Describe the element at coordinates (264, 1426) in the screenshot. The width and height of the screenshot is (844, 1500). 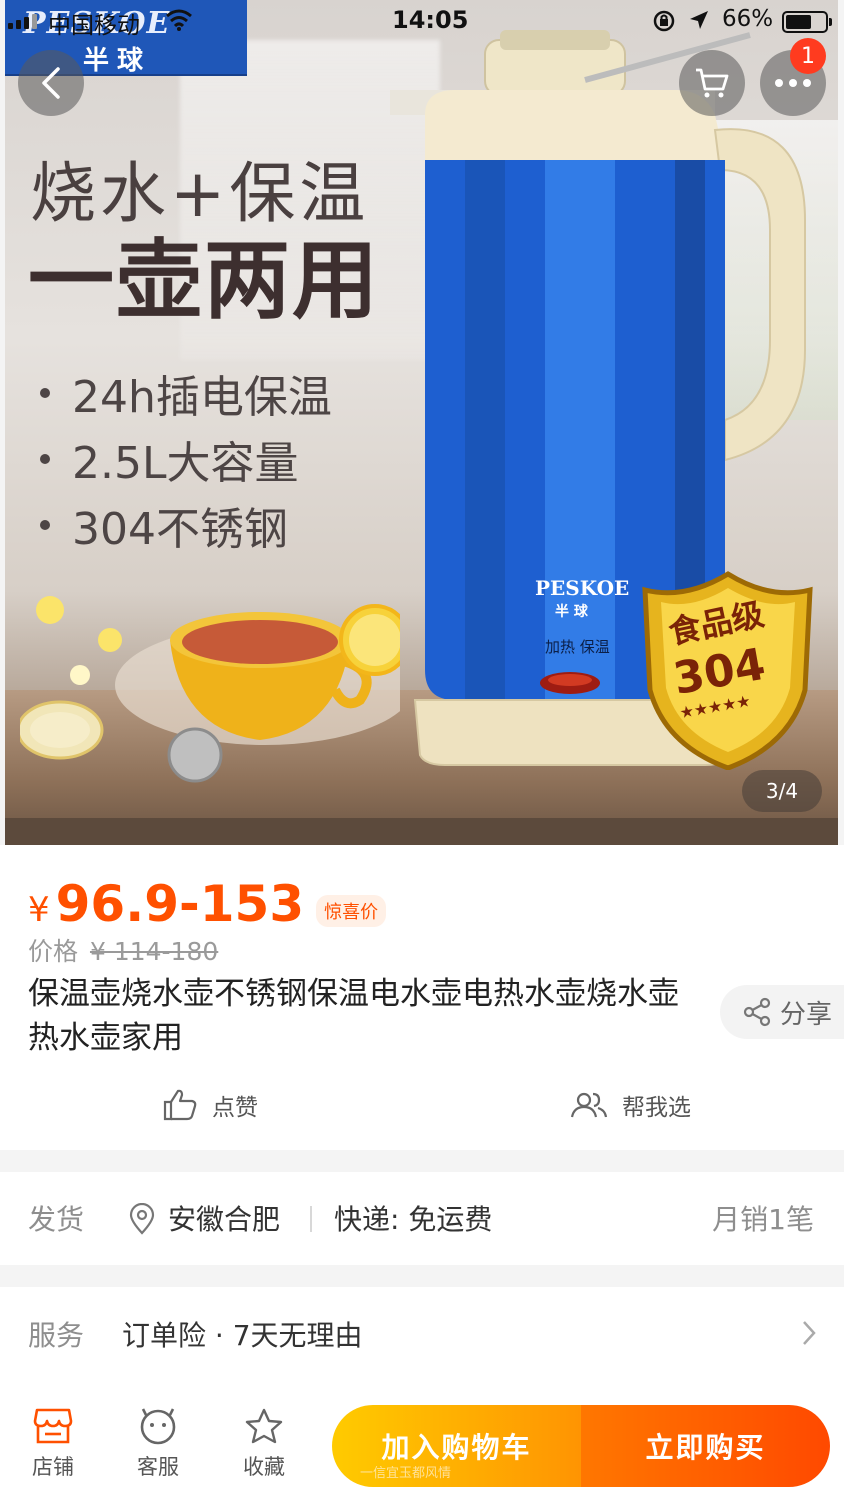
I see `star-icon` at that location.